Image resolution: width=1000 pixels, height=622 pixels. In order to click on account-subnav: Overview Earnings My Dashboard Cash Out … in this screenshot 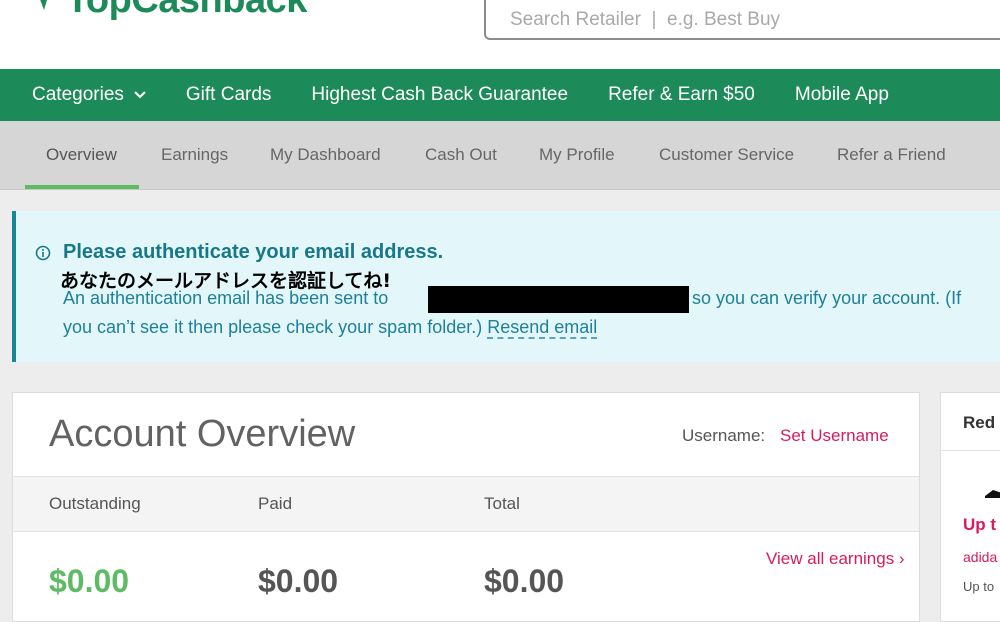, I will do `click(500, 155)`.